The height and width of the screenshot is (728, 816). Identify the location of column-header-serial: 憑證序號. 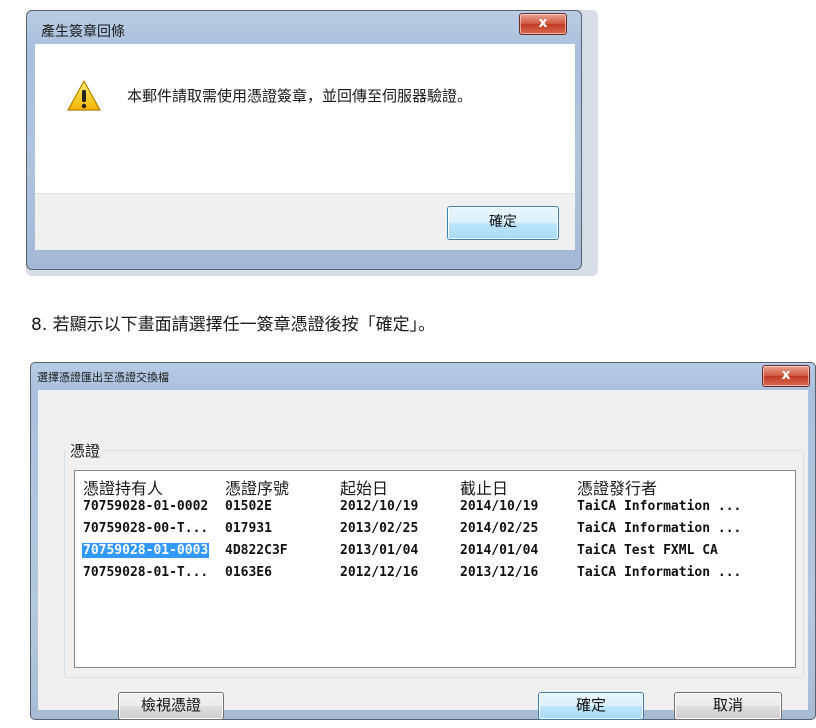
(257, 487).